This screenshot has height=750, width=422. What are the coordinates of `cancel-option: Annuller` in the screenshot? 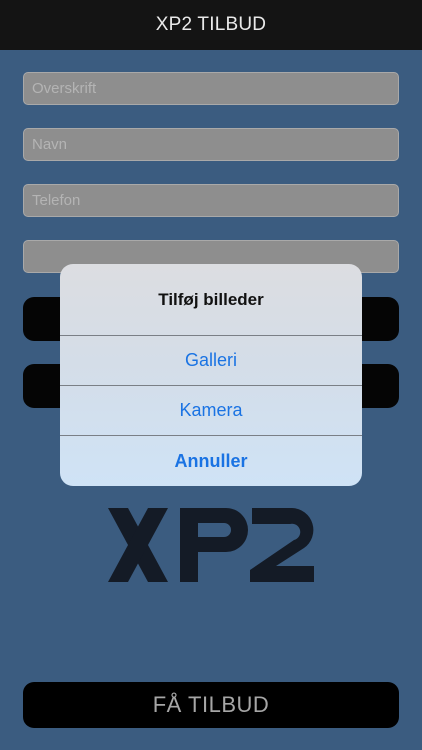 It's located at (211, 461).